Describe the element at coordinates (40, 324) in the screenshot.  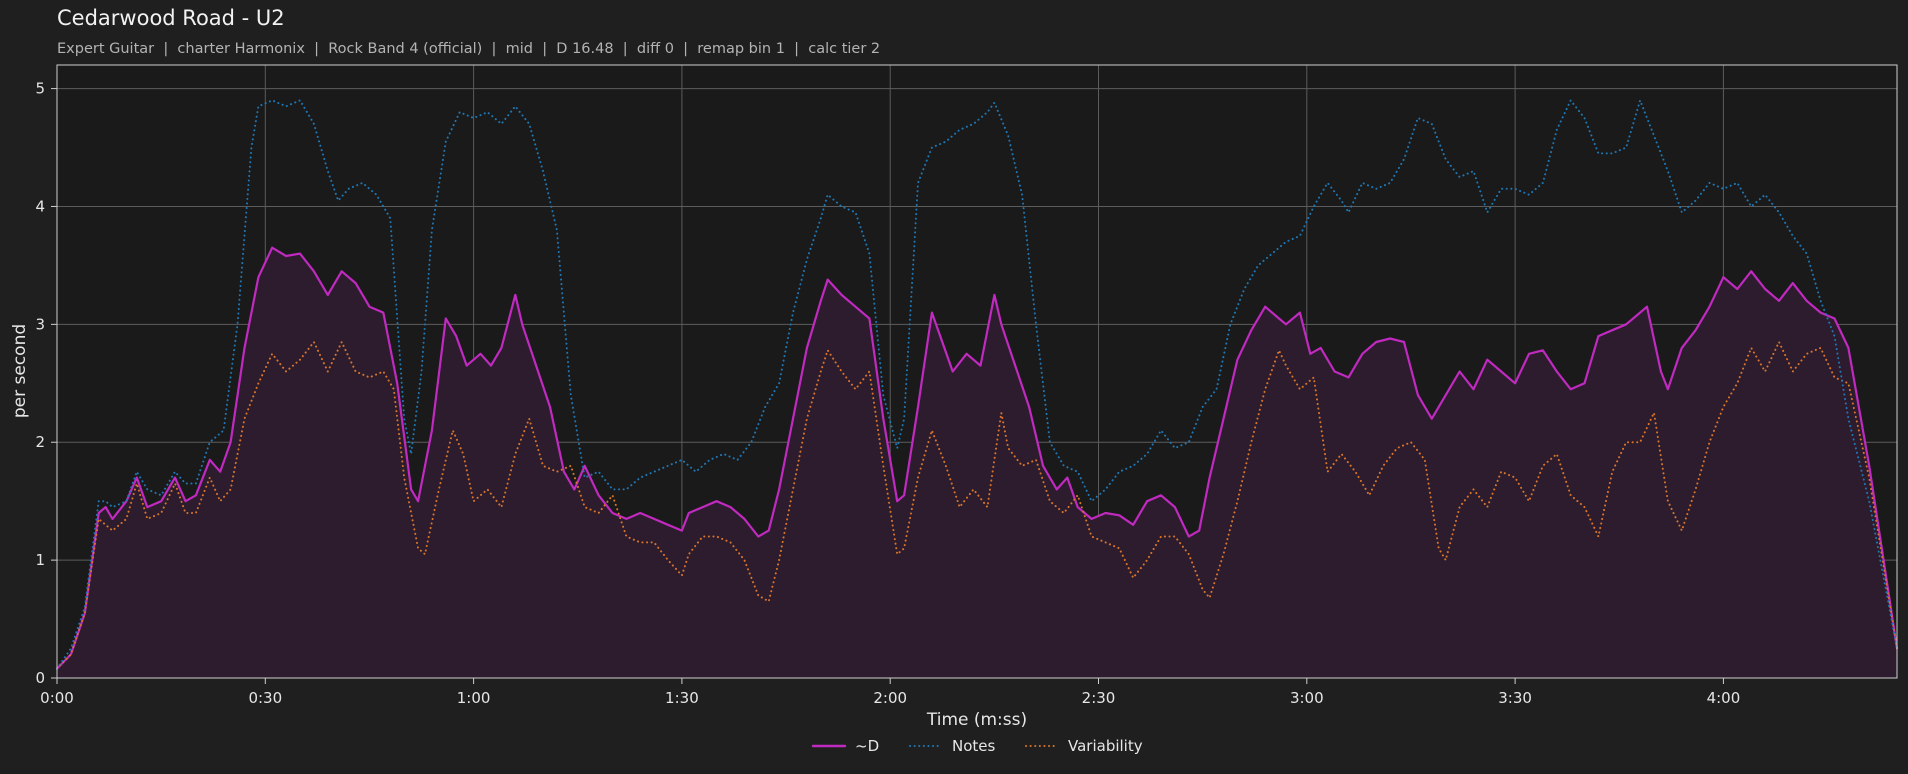
I see `y-tick-label: 3` at that location.